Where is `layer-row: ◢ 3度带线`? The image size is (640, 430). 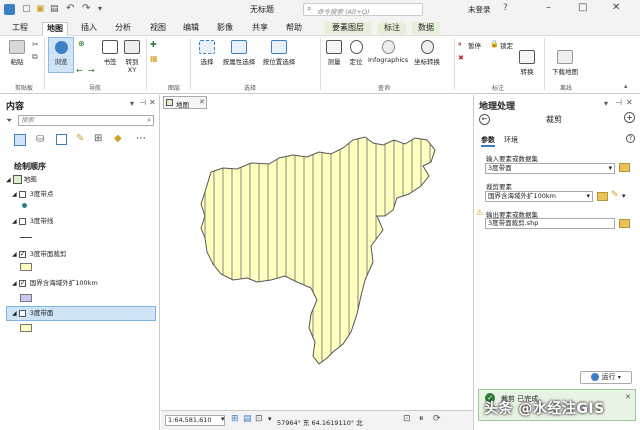
layer-row: ◢ 3度带线 is located at coordinates (32, 221).